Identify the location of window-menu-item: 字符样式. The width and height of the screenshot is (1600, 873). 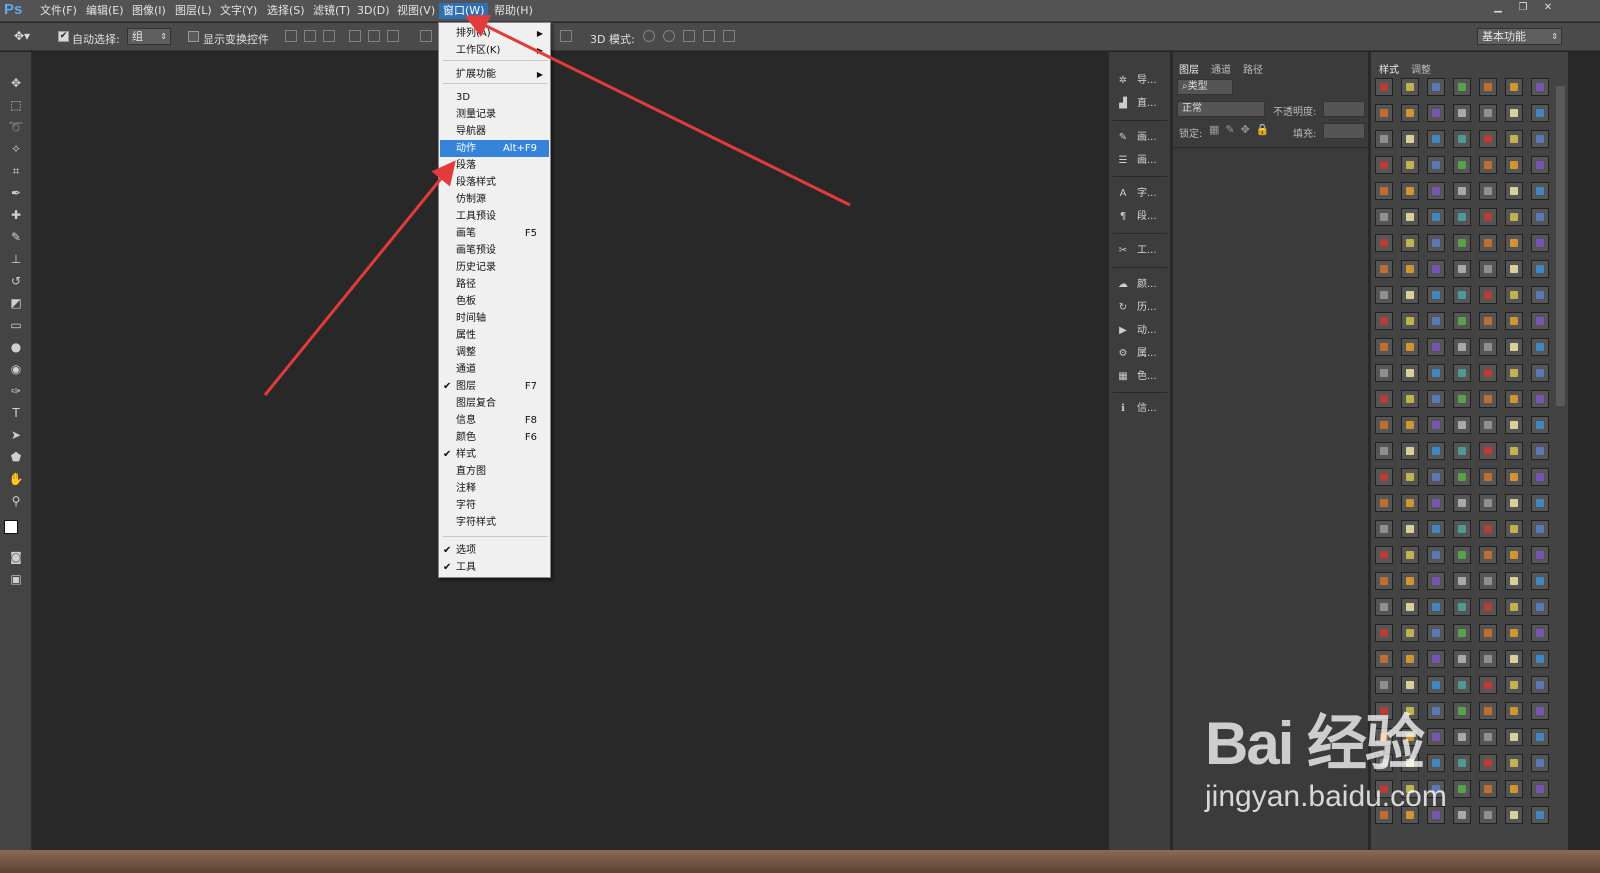
(494, 522).